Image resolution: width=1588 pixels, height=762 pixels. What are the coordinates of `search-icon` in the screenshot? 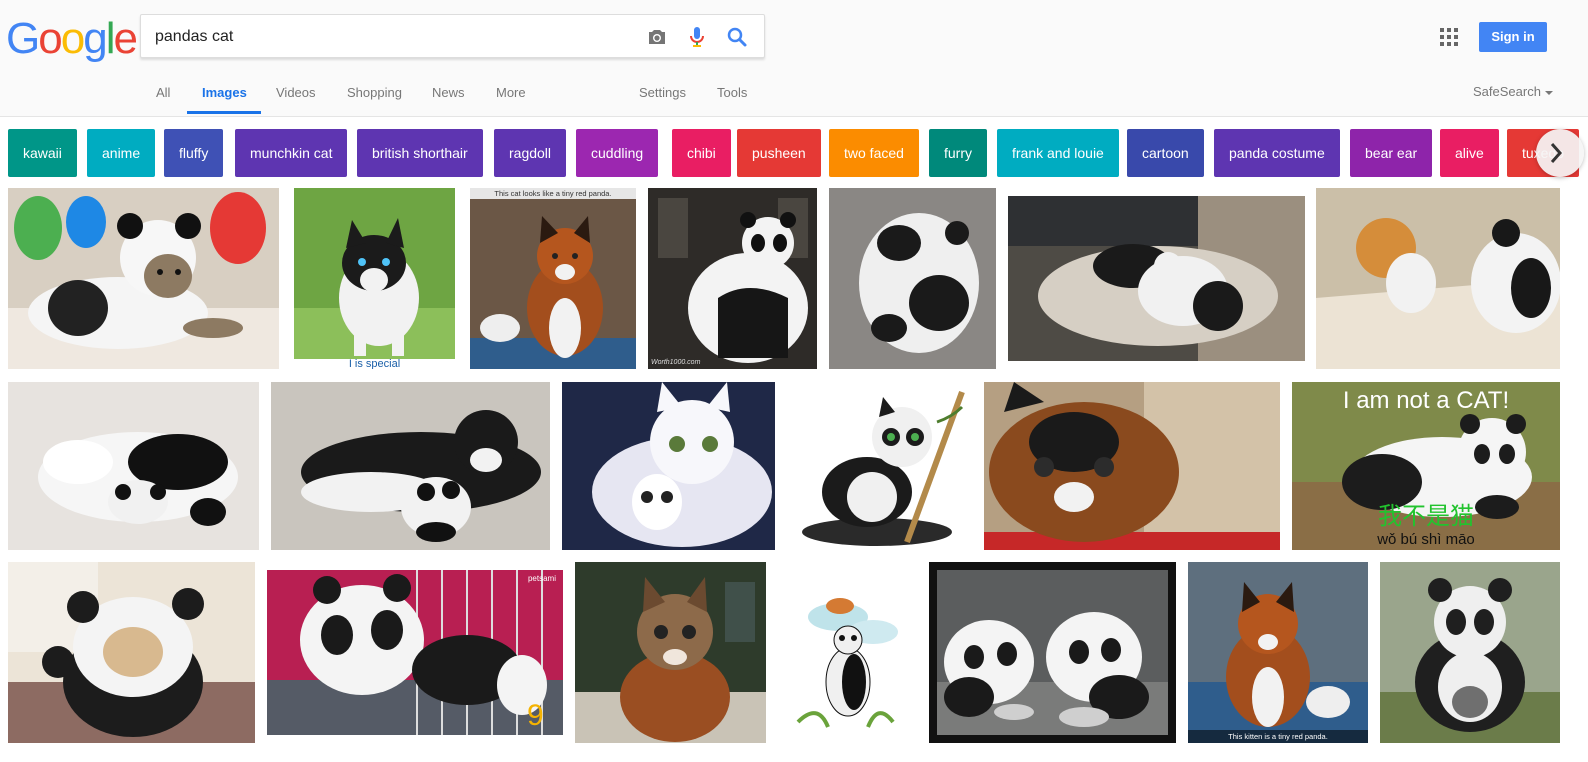 It's located at (737, 37).